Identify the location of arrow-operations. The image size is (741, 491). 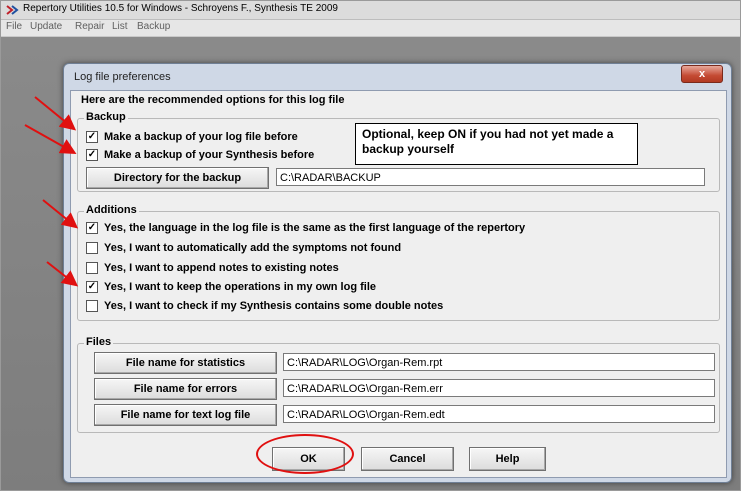
(62, 274).